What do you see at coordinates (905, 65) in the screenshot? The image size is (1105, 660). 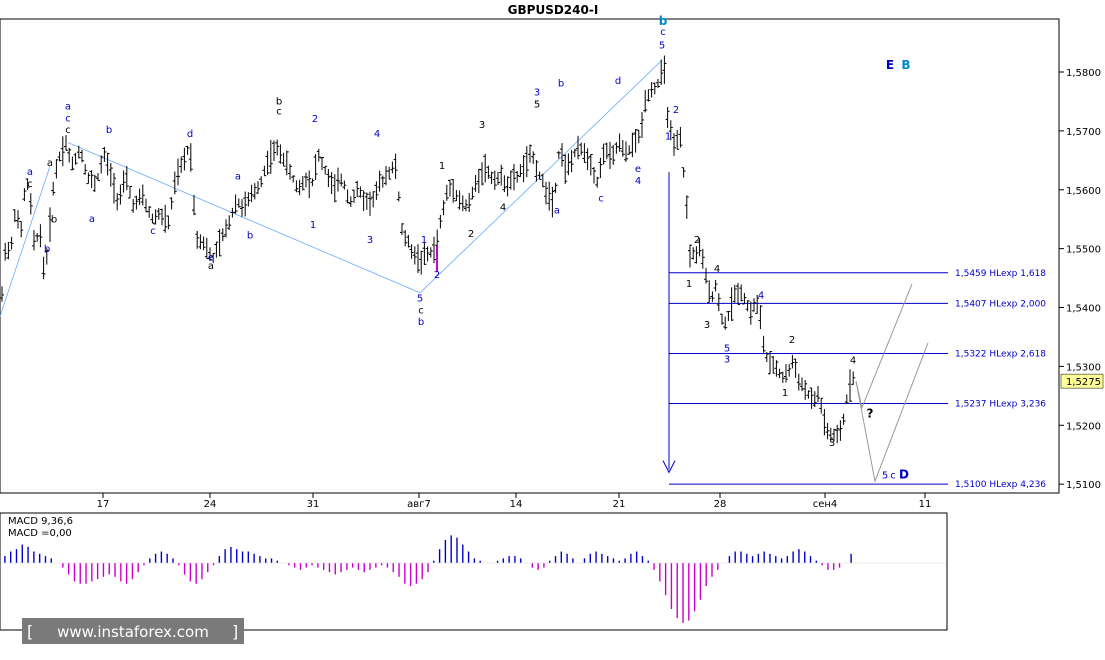 I see `wave-label: B` at bounding box center [905, 65].